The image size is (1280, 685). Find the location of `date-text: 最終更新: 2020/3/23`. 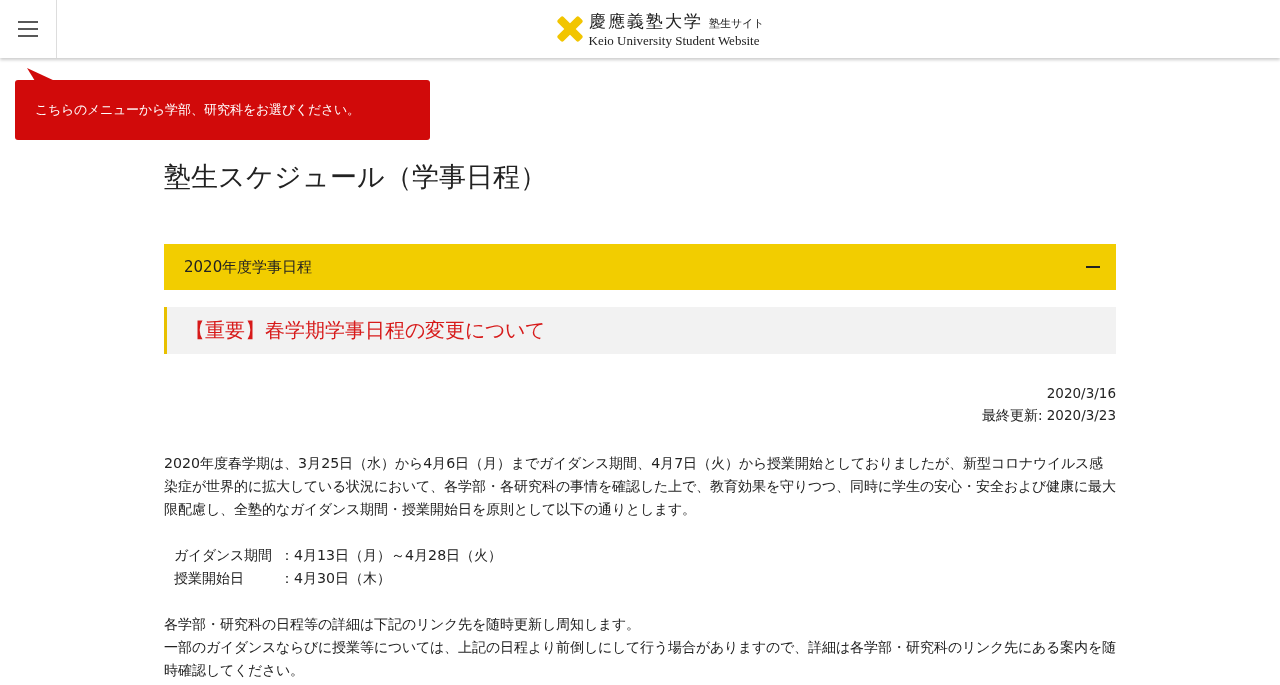

date-text: 最終更新: 2020/3/23 is located at coordinates (1048, 415).